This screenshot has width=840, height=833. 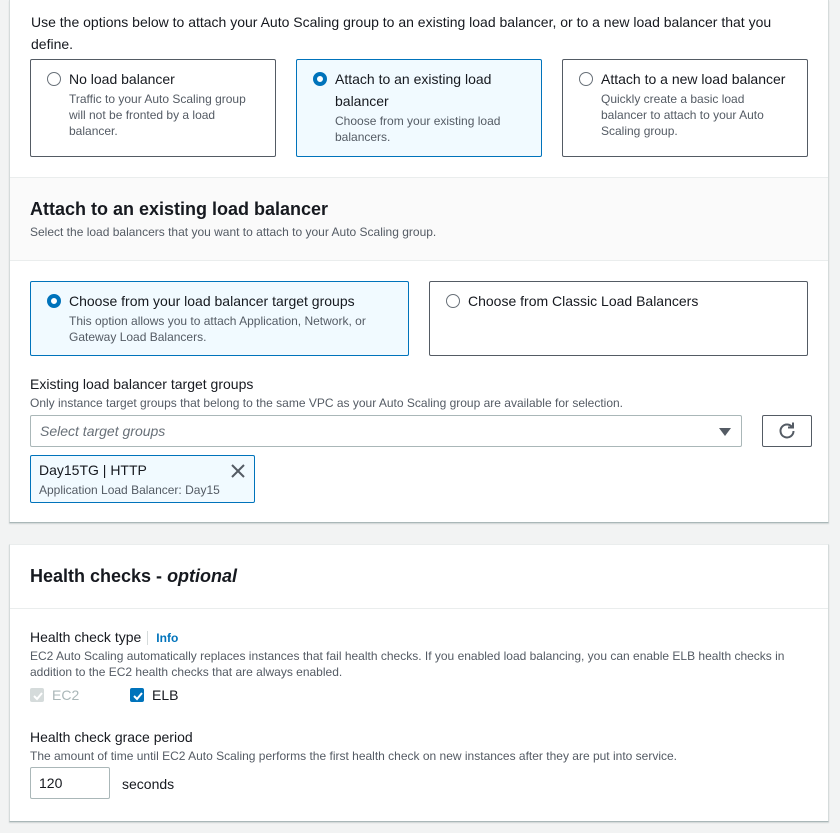 I want to click on option-classic-load-balancers: Choose from Classic Load Balancers, so click(x=618, y=318).